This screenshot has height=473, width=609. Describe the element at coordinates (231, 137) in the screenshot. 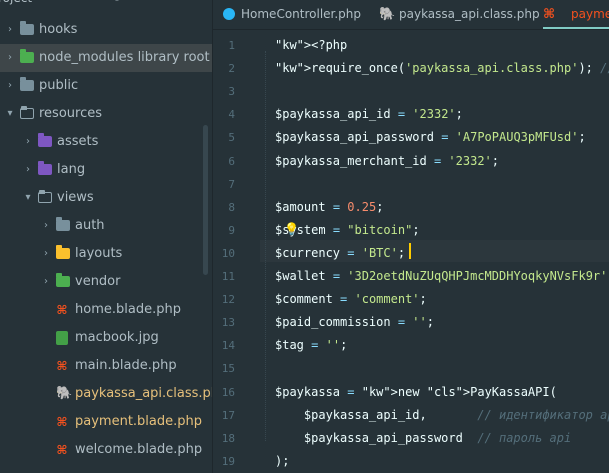

I see `line-number: 5` at that location.